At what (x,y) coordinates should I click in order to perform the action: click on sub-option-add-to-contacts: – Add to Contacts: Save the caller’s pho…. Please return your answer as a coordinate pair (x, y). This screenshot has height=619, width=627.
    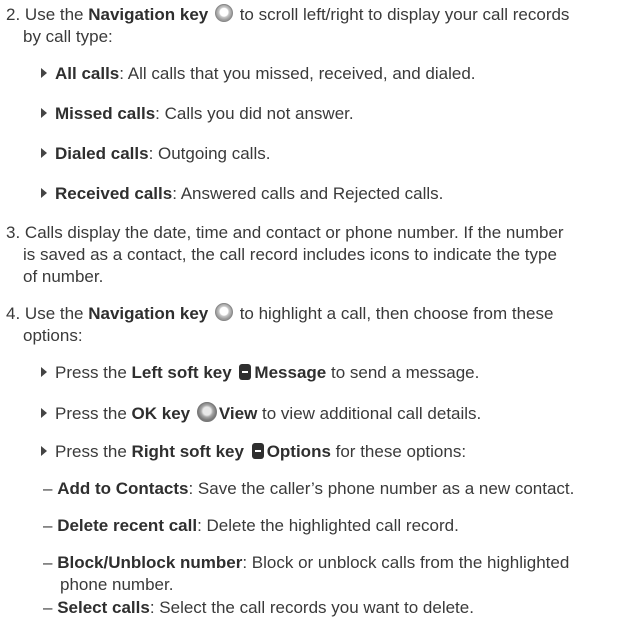
    Looking at the image, I should click on (309, 488).